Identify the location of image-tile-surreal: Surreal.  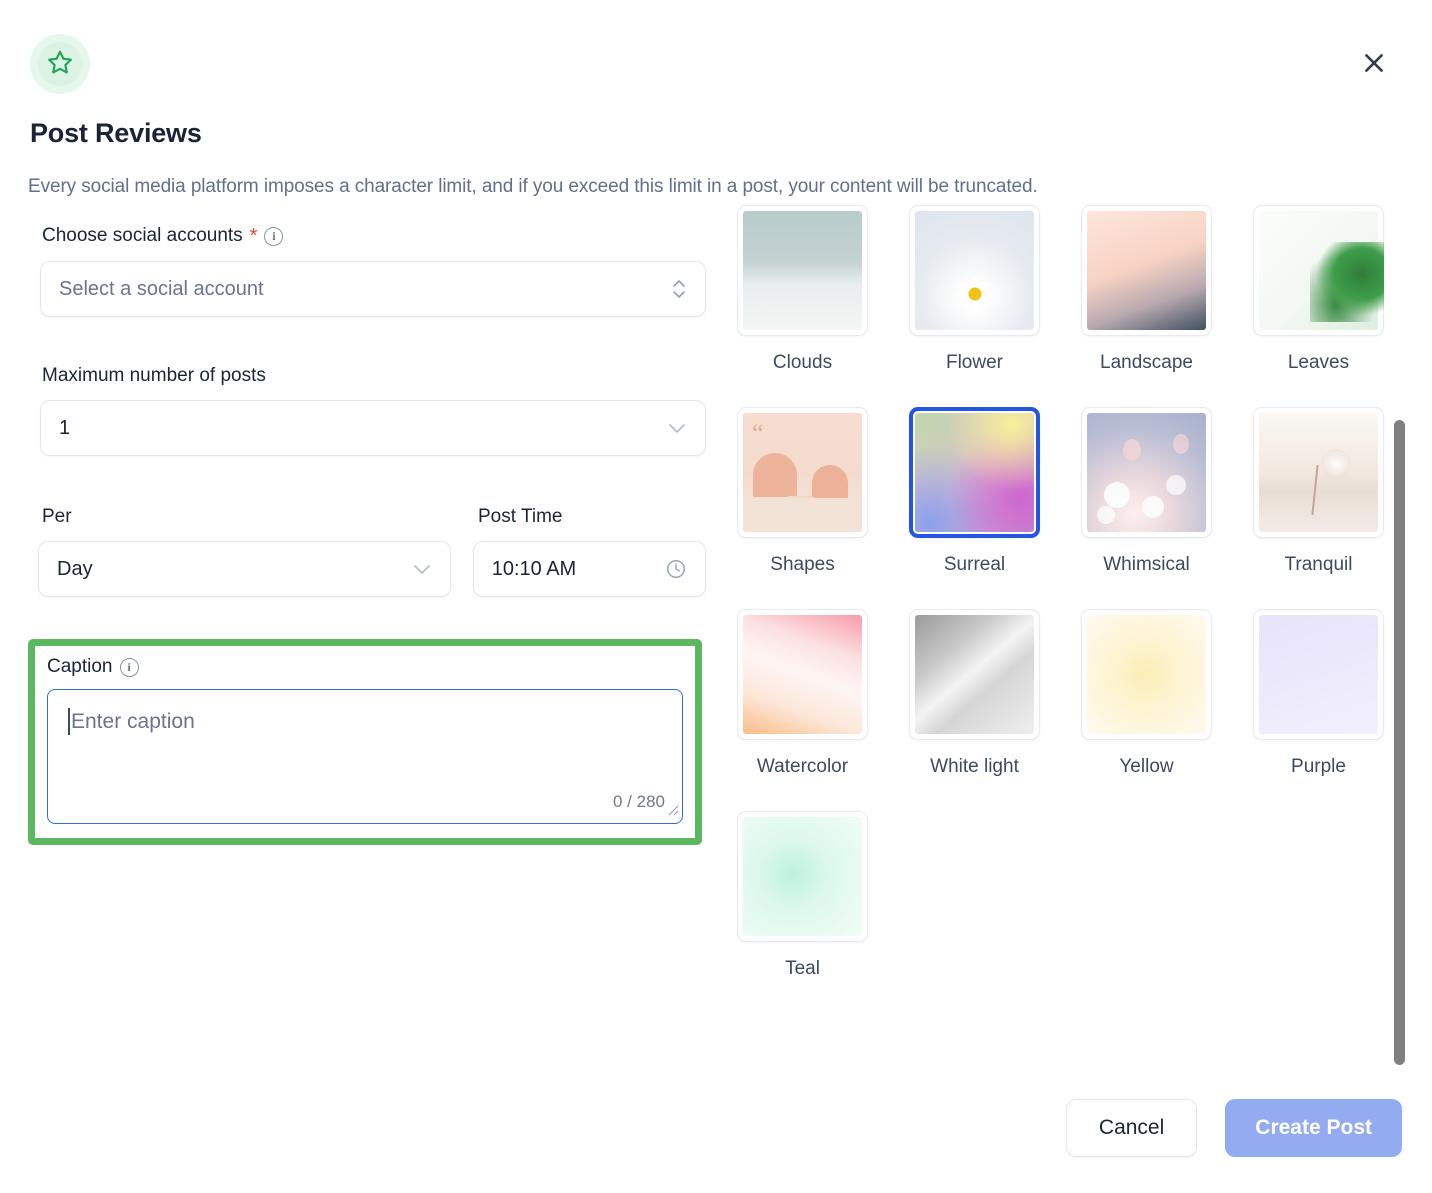
(974, 508).